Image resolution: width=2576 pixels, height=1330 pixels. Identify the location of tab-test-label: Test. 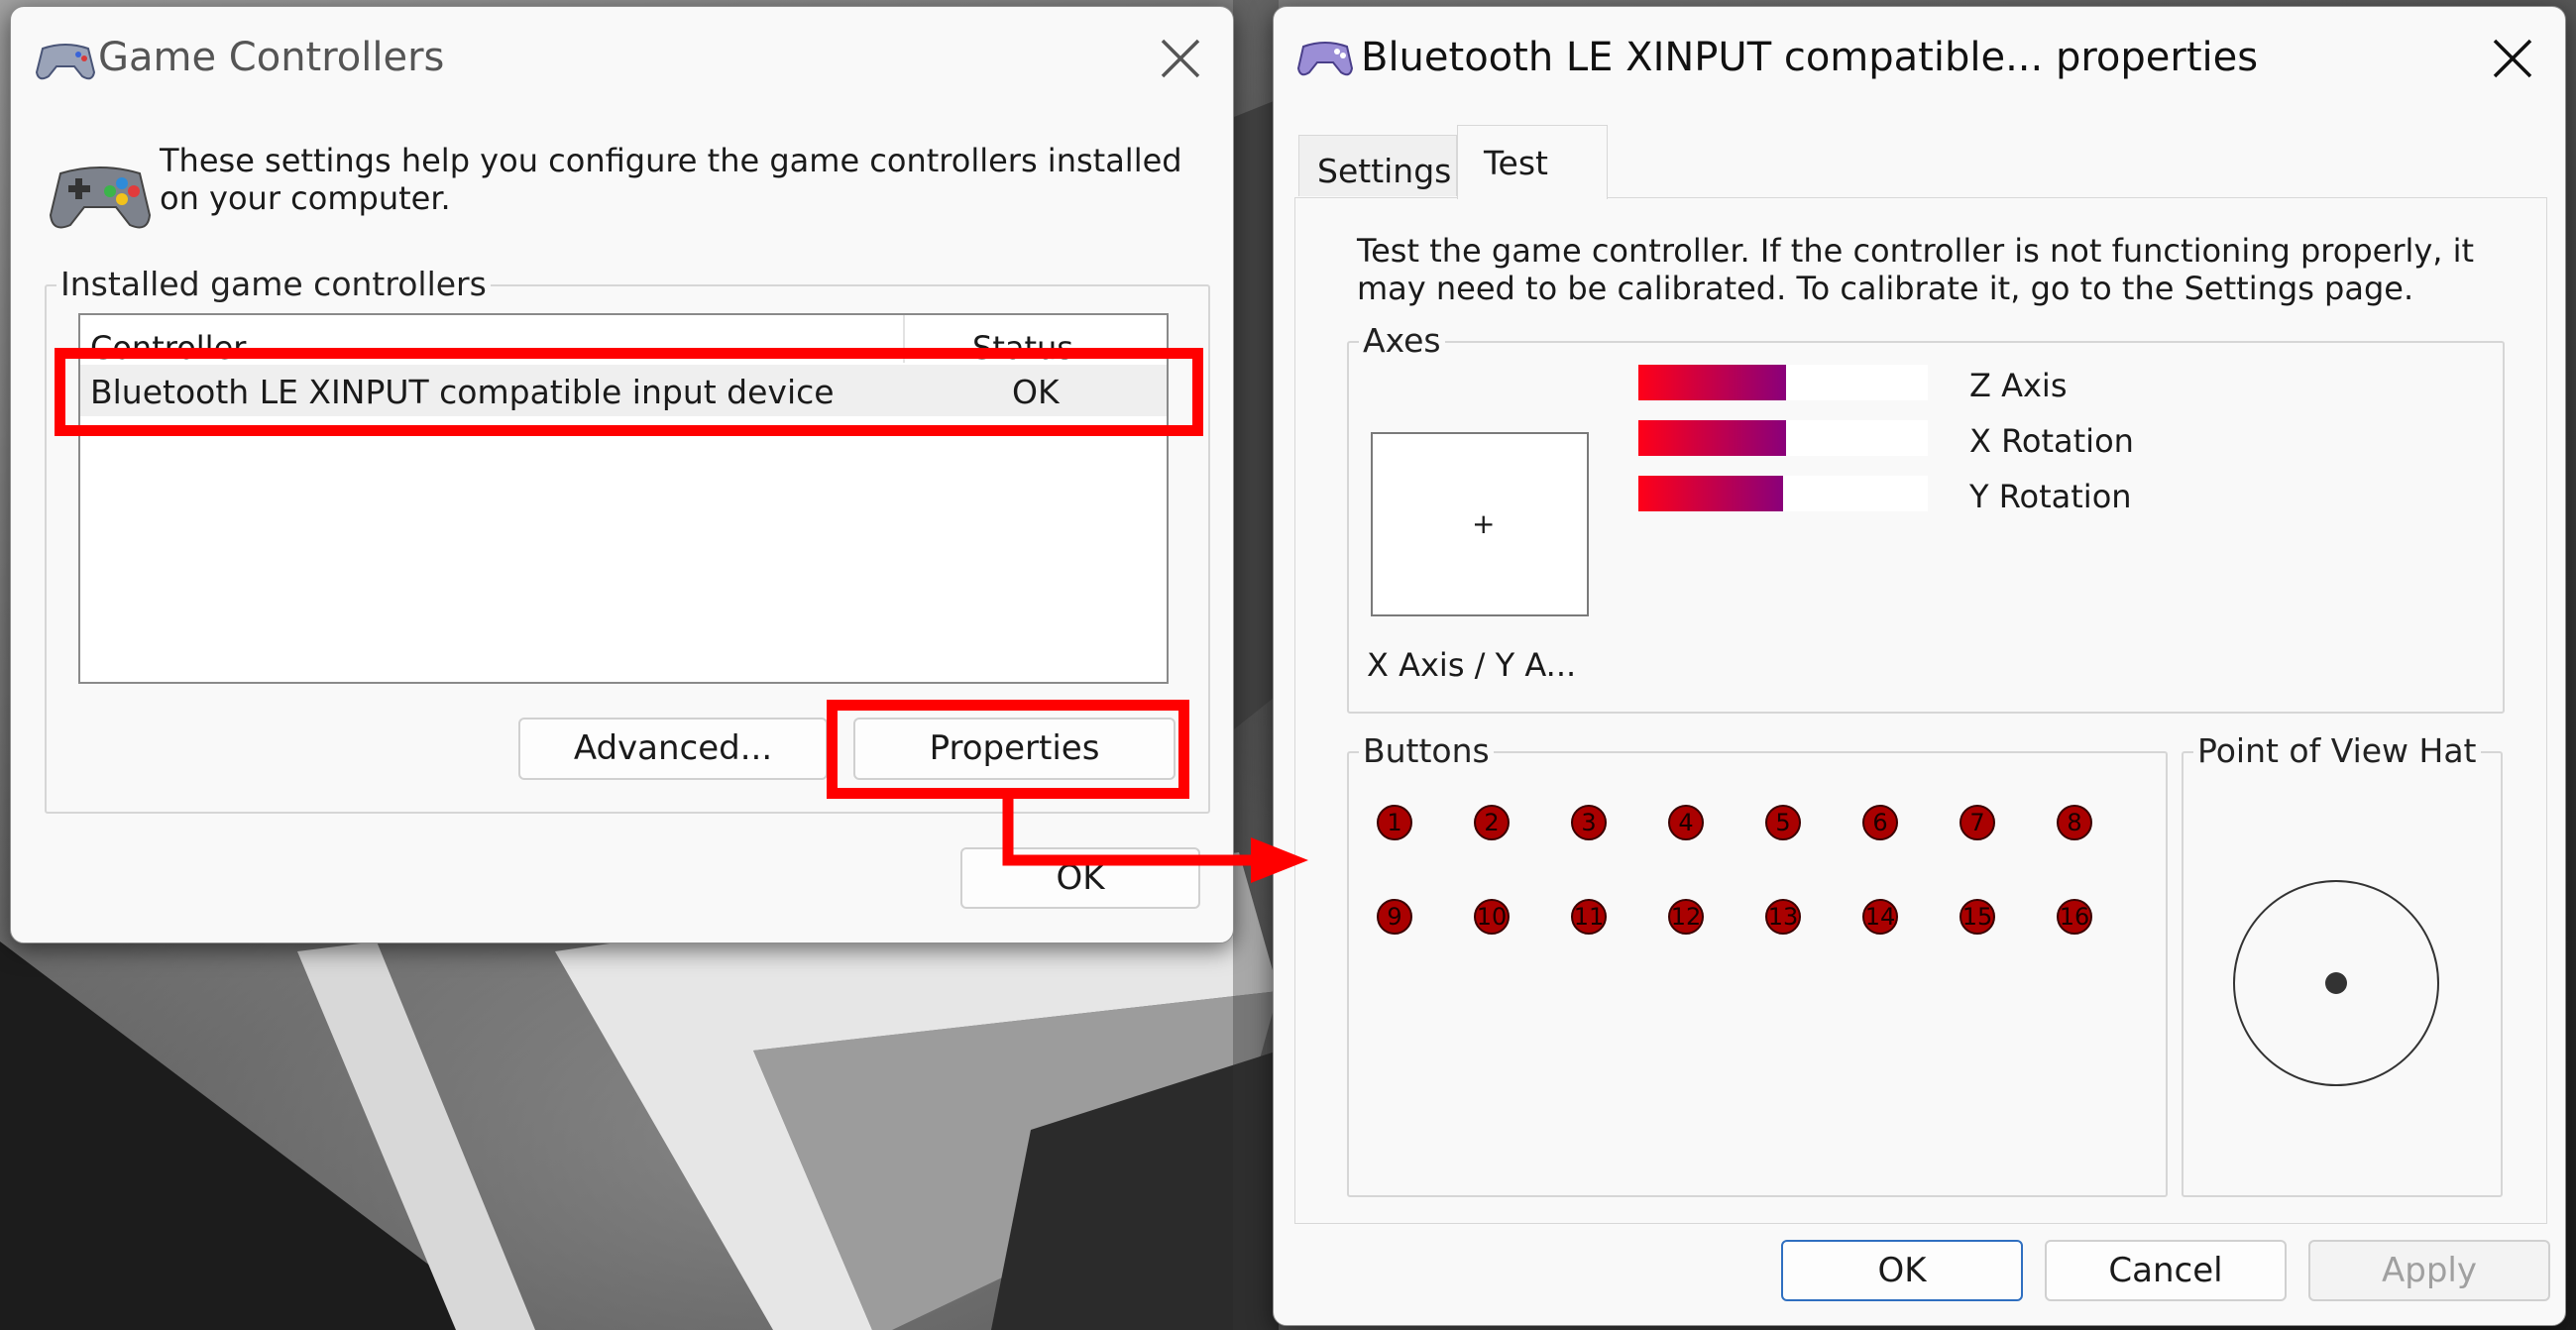
(1516, 163).